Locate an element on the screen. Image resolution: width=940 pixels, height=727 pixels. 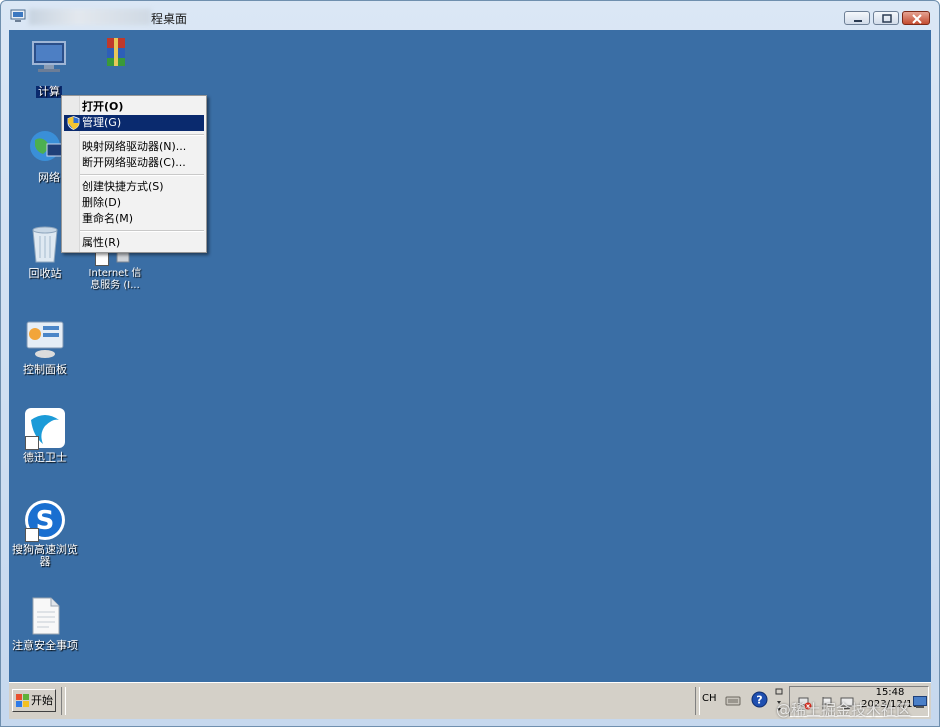
close-icon is located at coordinates (917, 19).